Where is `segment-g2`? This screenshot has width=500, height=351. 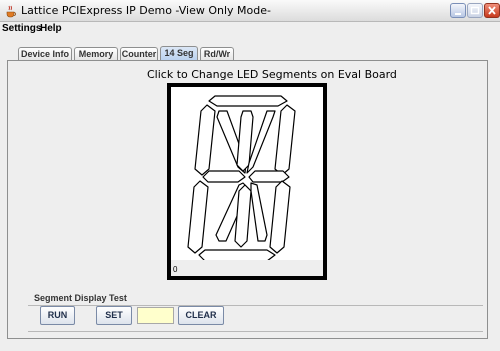 segment-g2 is located at coordinates (269, 176).